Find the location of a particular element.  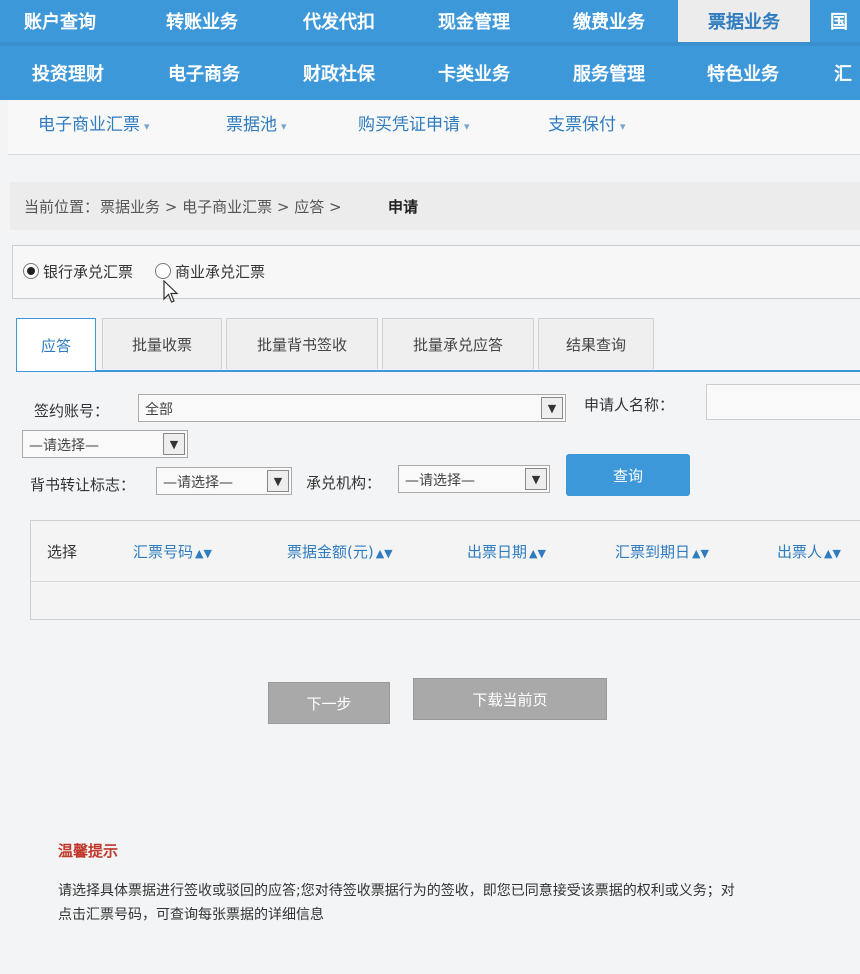

acceptor-select-value: —请选择— is located at coordinates (440, 481).